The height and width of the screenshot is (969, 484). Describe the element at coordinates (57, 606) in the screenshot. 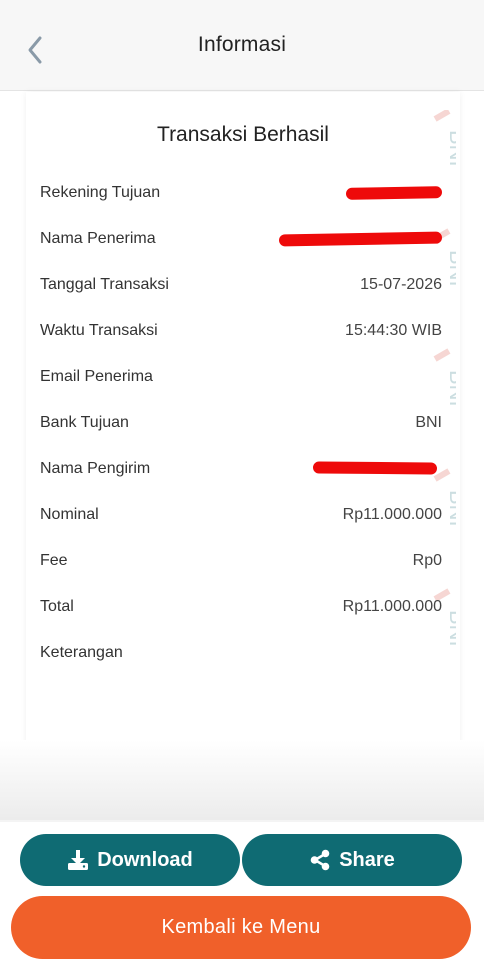

I see `row-label: Total` at that location.